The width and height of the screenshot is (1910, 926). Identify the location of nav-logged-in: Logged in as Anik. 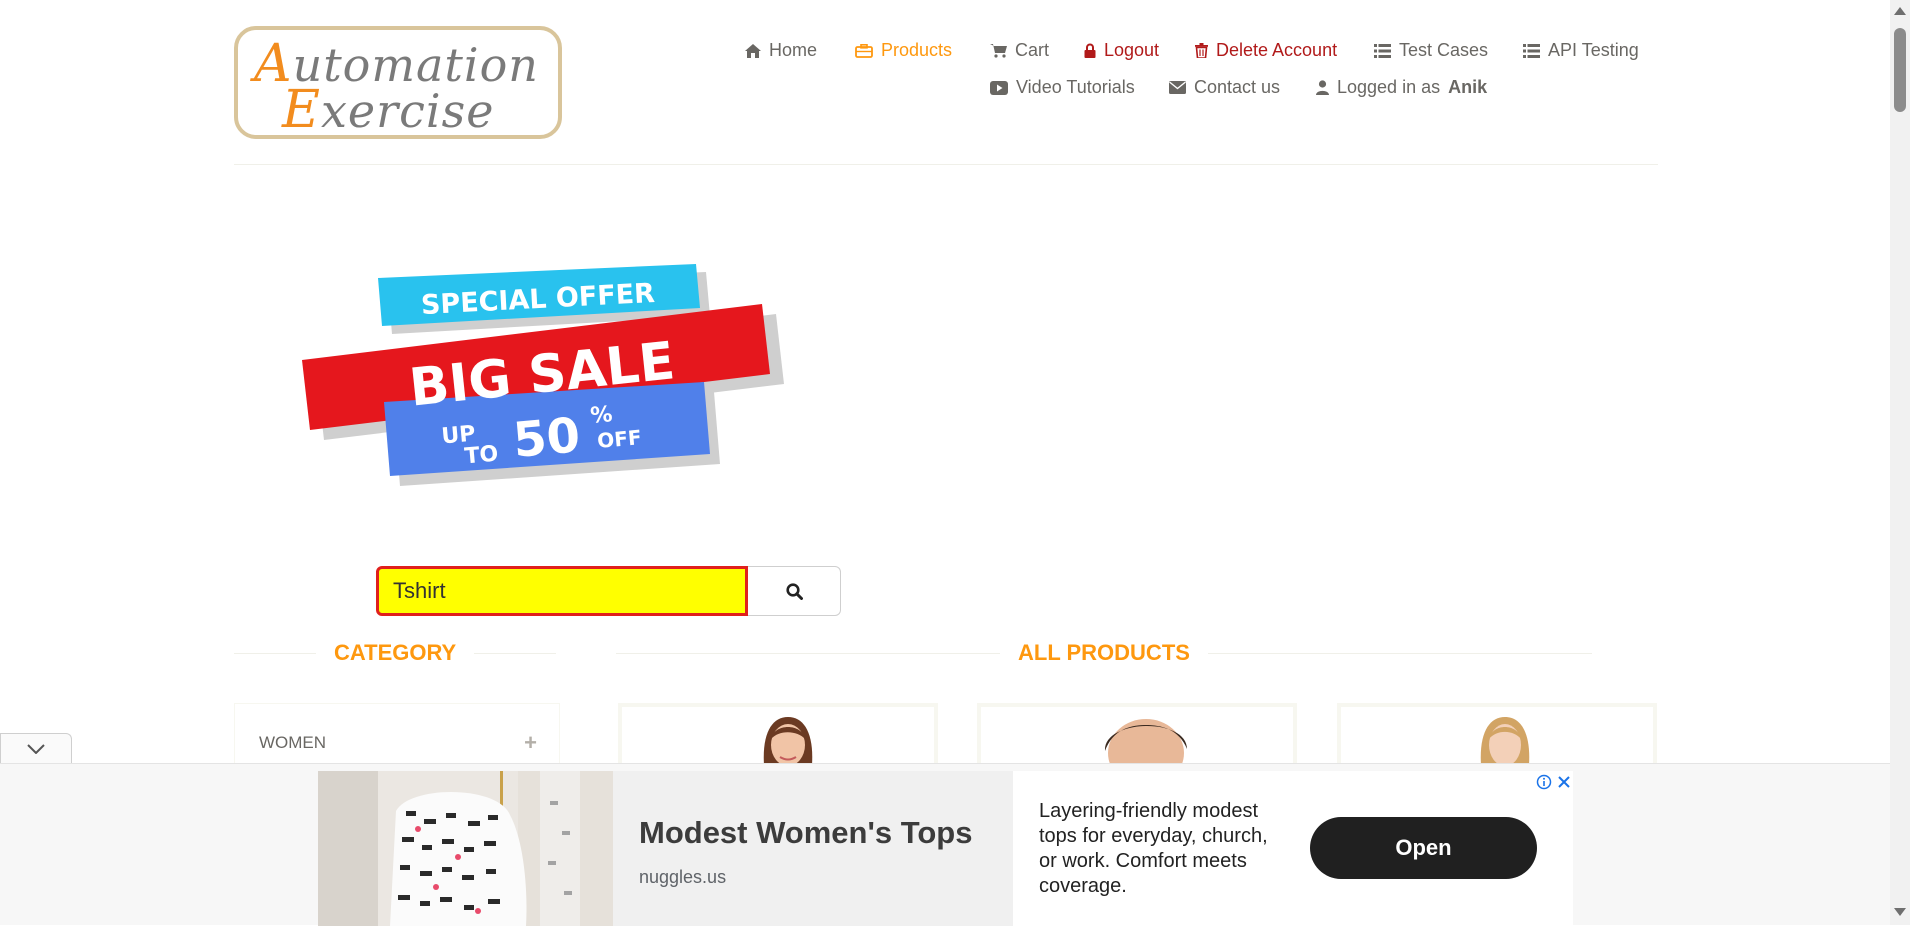
(1401, 87).